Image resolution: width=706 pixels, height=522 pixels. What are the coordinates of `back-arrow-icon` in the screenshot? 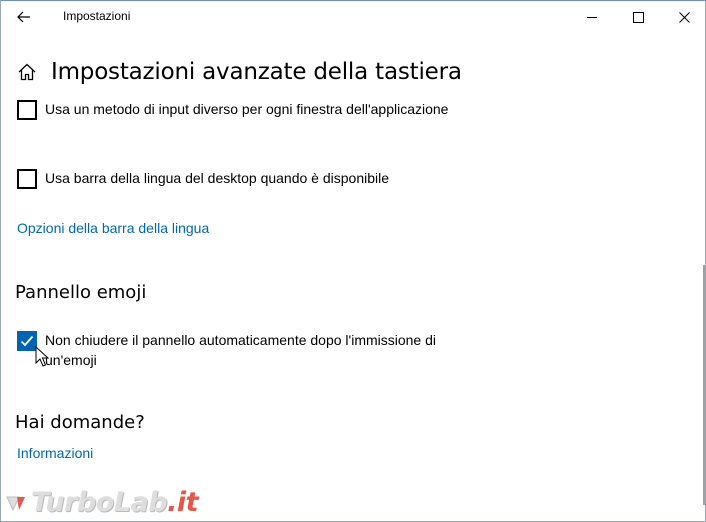 It's located at (23, 17).